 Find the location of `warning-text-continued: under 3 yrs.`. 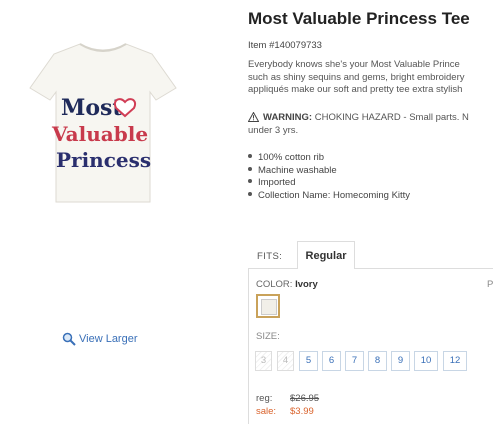

warning-text-continued: under 3 yrs. is located at coordinates (273, 130).